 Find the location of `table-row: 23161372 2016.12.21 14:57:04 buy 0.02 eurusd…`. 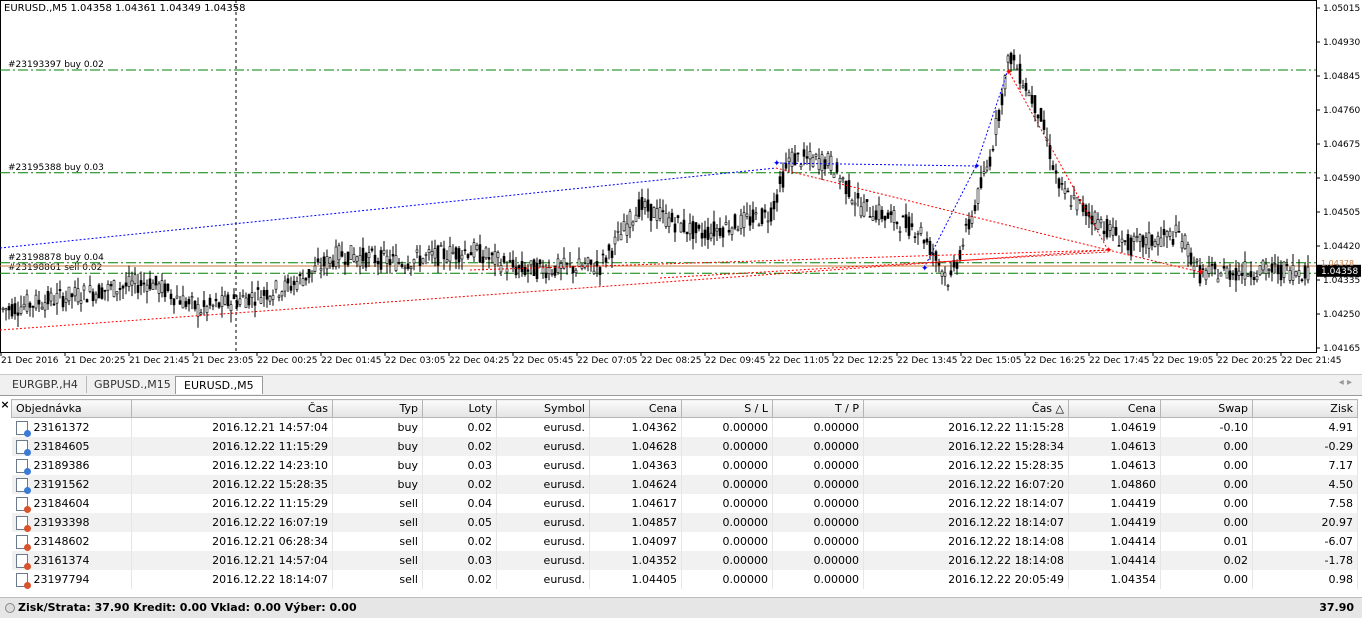

table-row: 23161372 2016.12.21 14:57:04 buy 0.02 eurusd… is located at coordinates (684, 427).